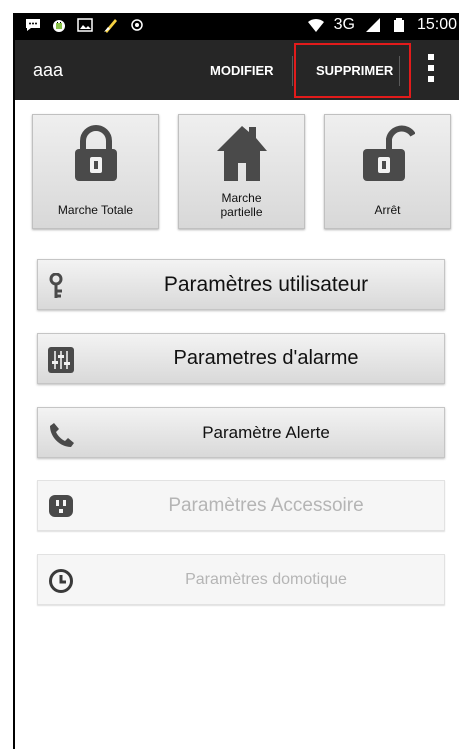 The image size is (459, 749). I want to click on chat-icon, so click(33, 25).